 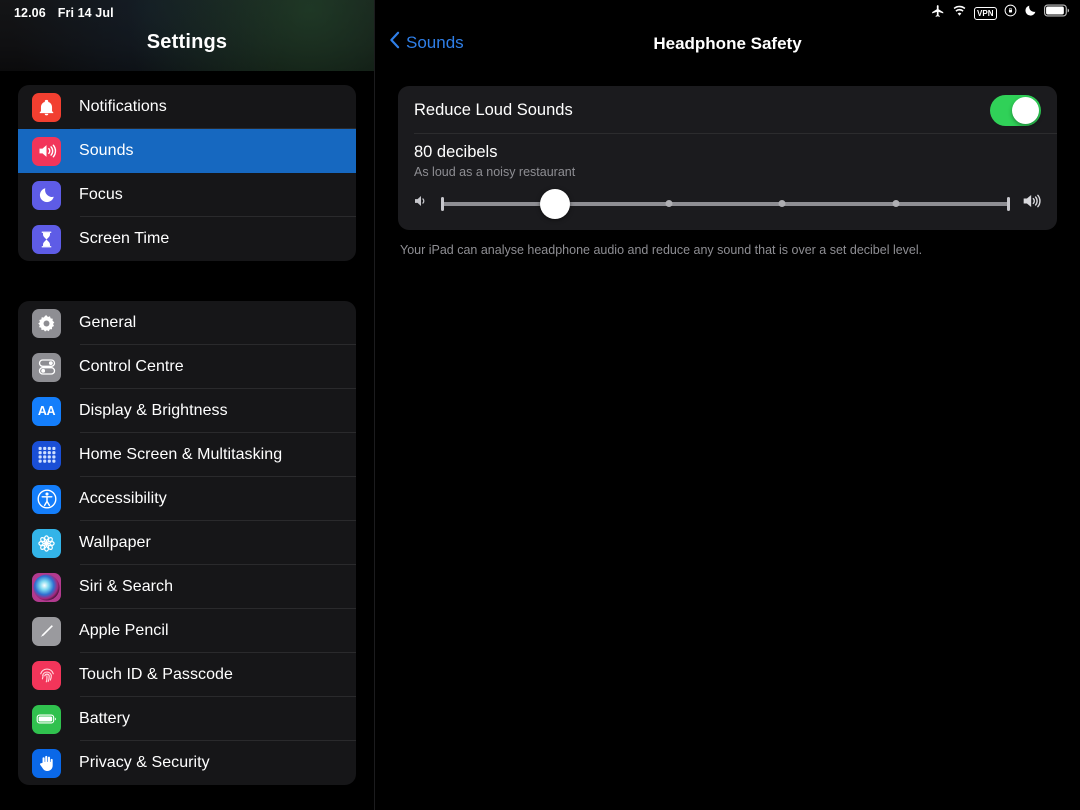 I want to click on slider-cap-start, so click(x=442, y=203).